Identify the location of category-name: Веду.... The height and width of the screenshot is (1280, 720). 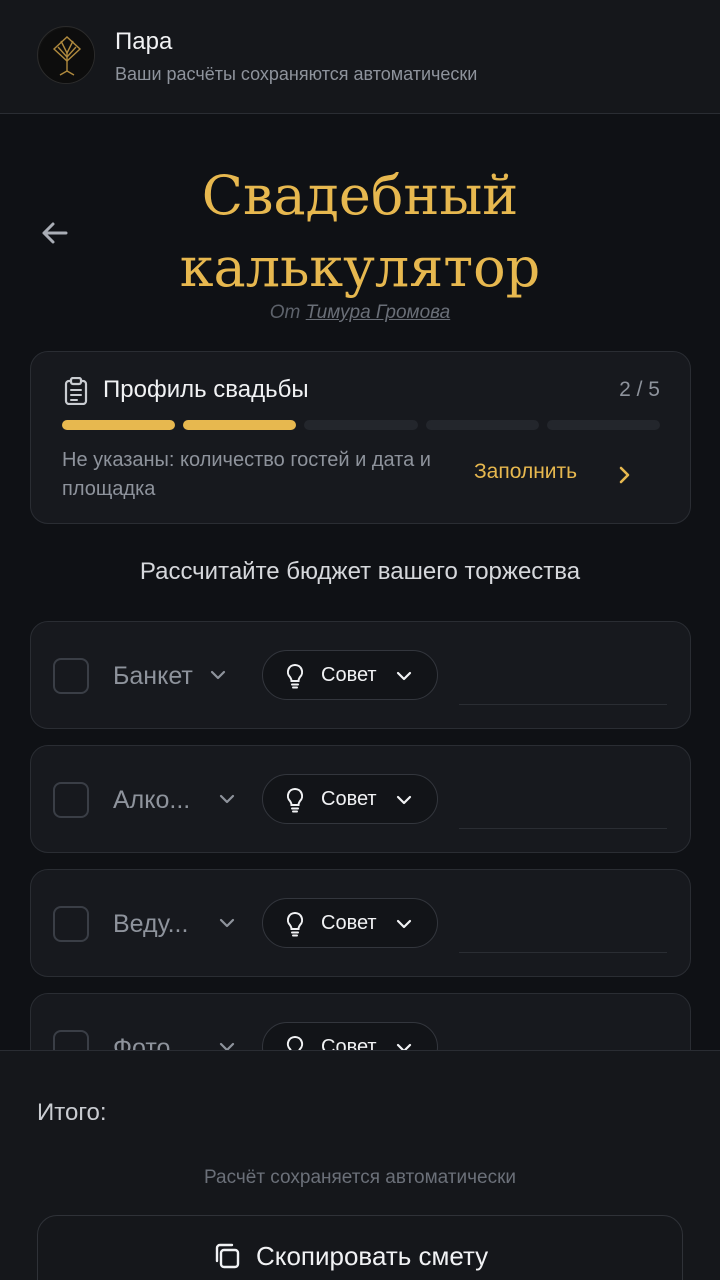
(150, 924).